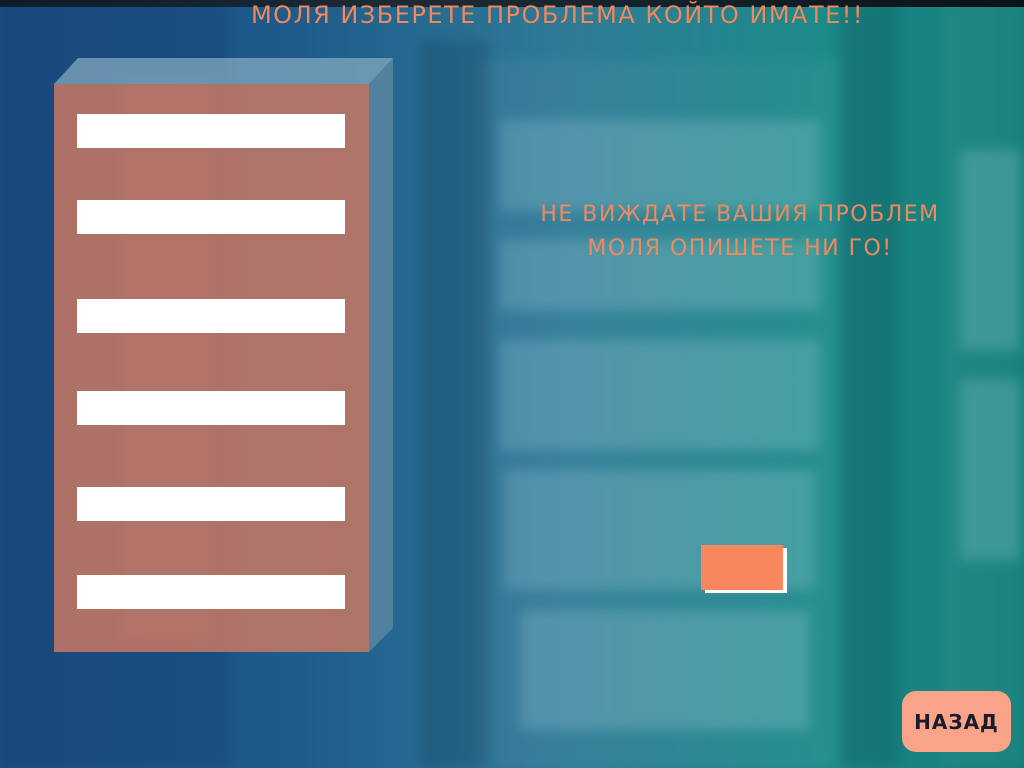 This screenshot has height=768, width=1024. Describe the element at coordinates (956, 721) in the screenshot. I see `back-button: НАЗАД` at that location.